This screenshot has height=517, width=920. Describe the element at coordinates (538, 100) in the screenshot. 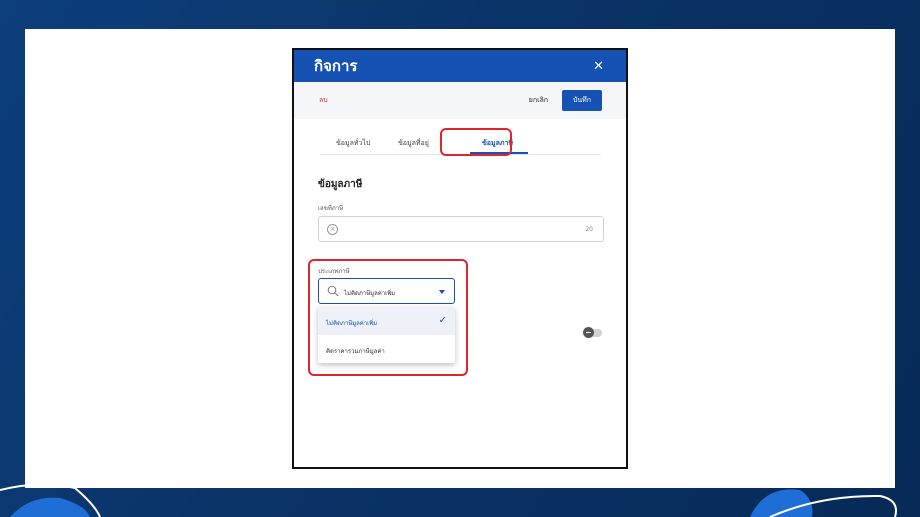

I see `cancel-button: ยกเลิก` at that location.